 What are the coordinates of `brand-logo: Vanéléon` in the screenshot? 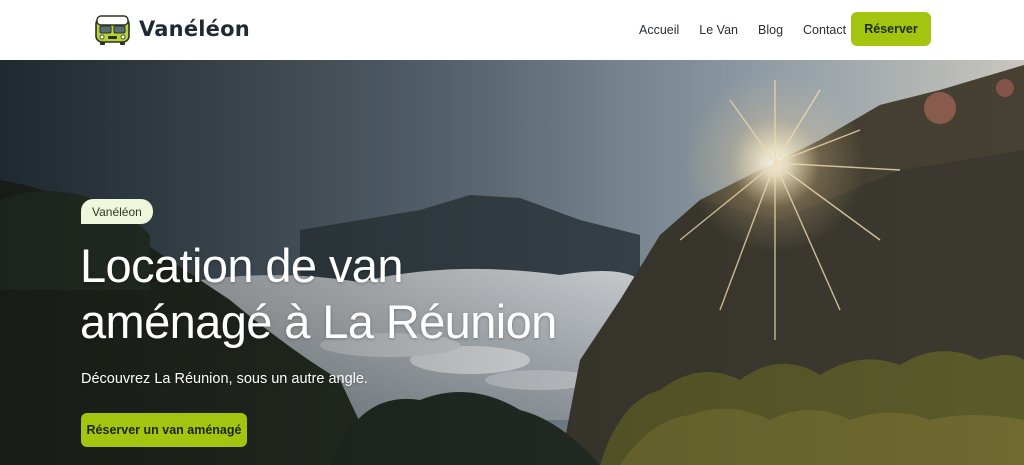 It's located at (172, 29).